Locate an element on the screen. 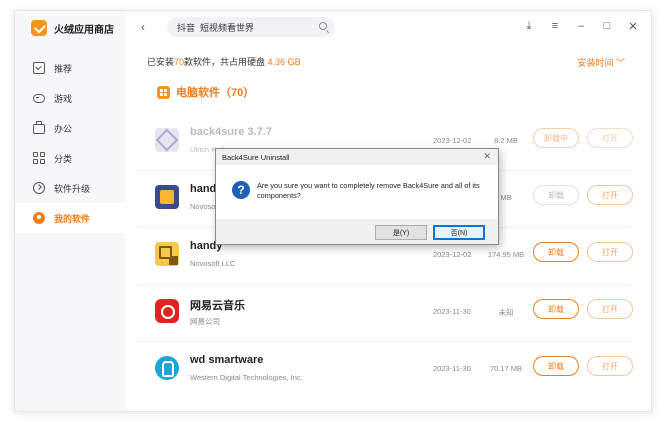 This screenshot has height=422, width=666. search-input is located at coordinates (242, 27).